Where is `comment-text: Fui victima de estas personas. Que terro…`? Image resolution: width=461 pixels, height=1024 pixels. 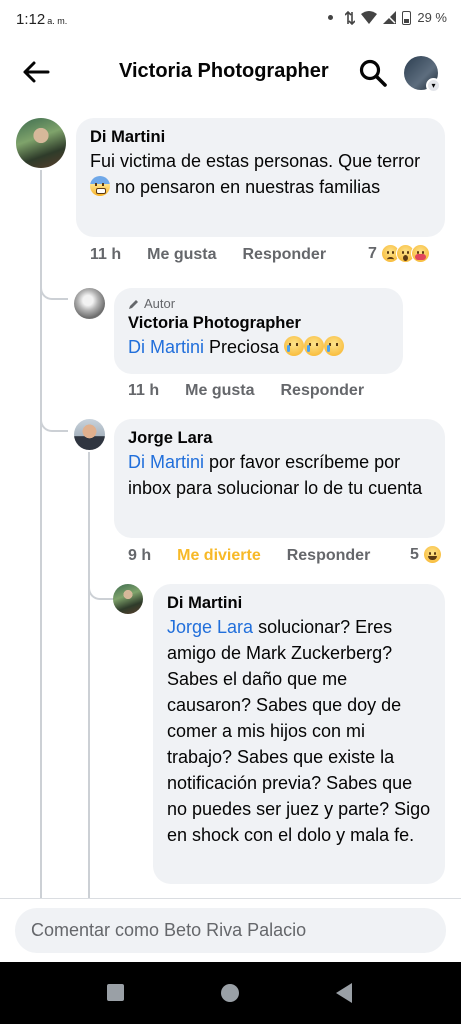
comment-text: Fui victima de estas personas. Que terro… is located at coordinates (260, 174).